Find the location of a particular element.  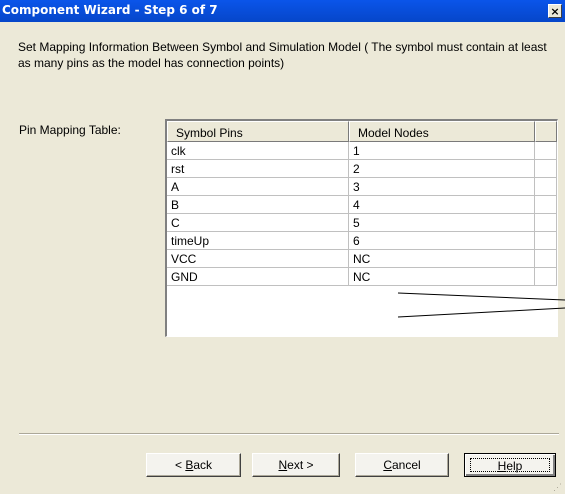

table-row: C5 is located at coordinates (362, 223).